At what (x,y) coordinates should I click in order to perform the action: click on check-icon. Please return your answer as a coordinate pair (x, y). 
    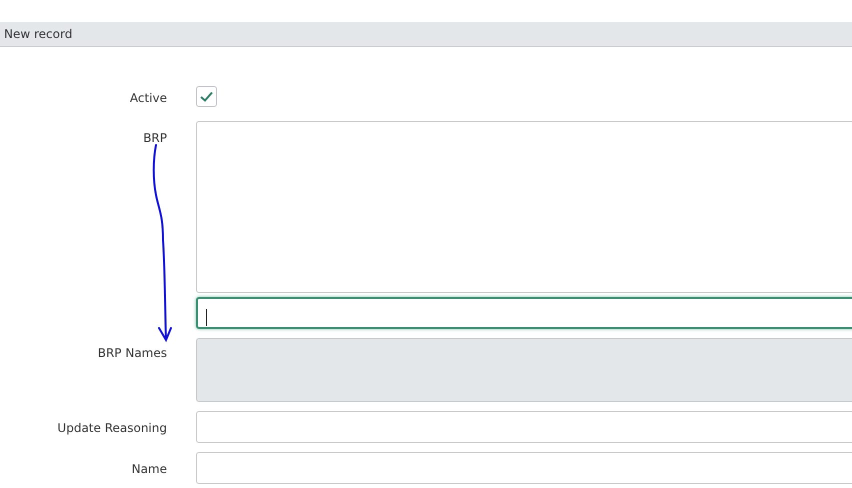
    Looking at the image, I should click on (206, 96).